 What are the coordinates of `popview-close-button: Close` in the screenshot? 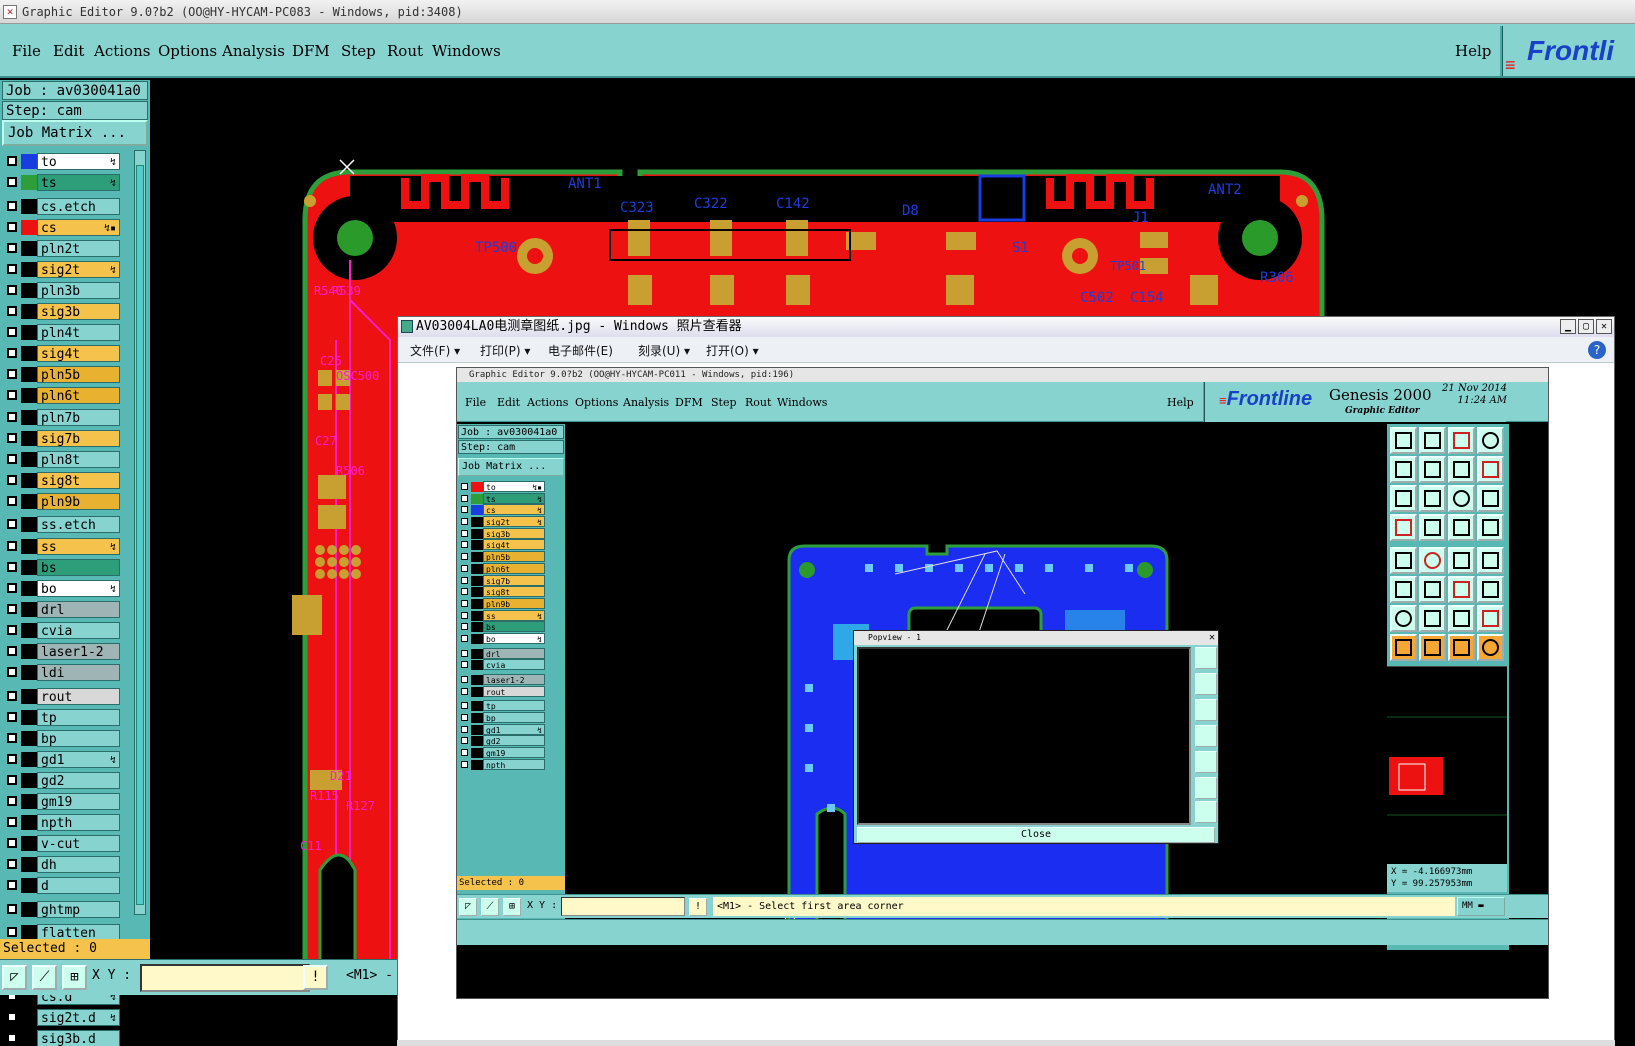 It's located at (1036, 835).